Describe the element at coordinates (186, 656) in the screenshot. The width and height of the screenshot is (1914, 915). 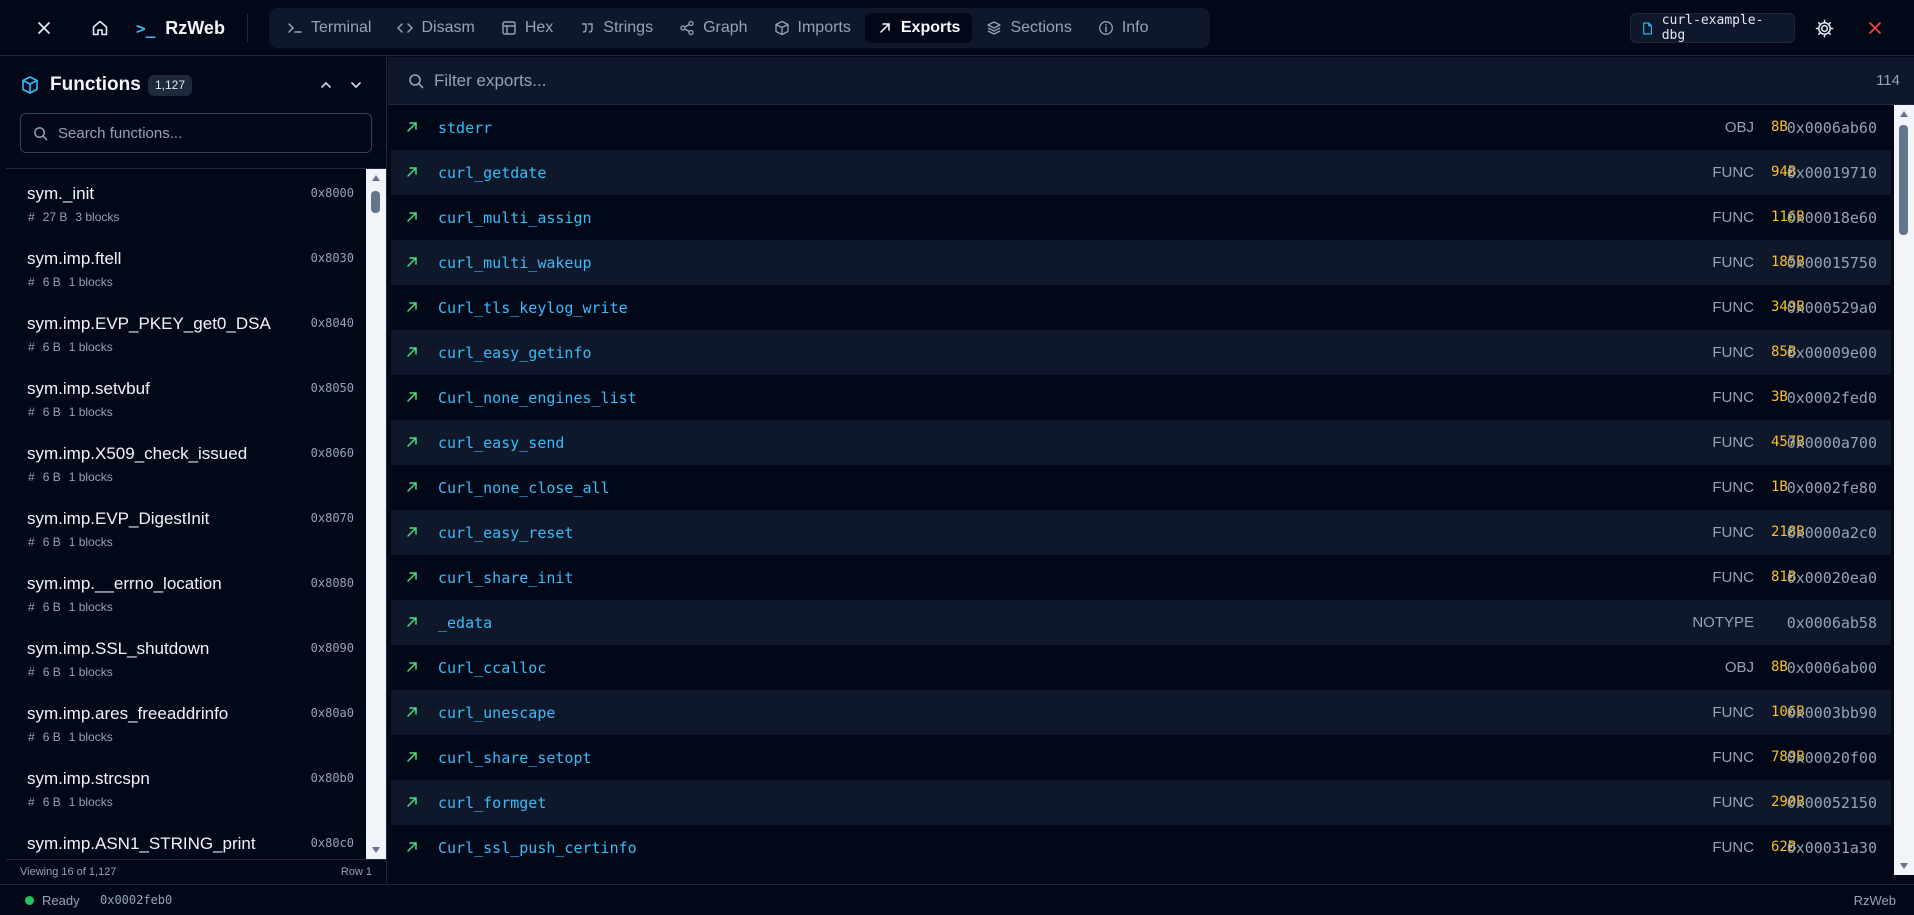
I see `function-list-item: sym.imp.SSL_shutdown 0x8090 #6 B 1 blocks` at that location.